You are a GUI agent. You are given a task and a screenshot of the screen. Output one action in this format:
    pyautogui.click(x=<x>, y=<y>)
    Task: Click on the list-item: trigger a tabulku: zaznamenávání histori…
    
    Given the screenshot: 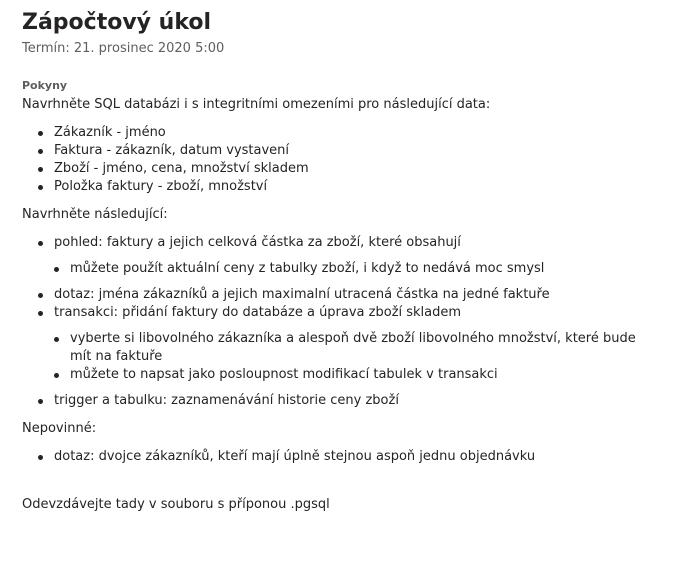 What is the action you would take?
    pyautogui.click(x=347, y=401)
    